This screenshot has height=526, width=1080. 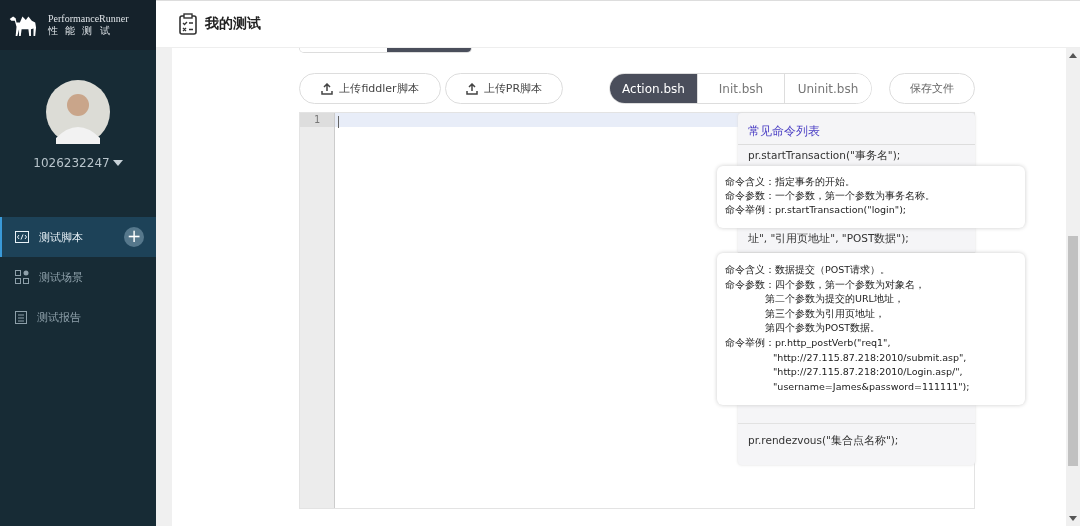 I want to click on tooltip-line: 命令含义：指定事务的开始。, so click(x=790, y=182).